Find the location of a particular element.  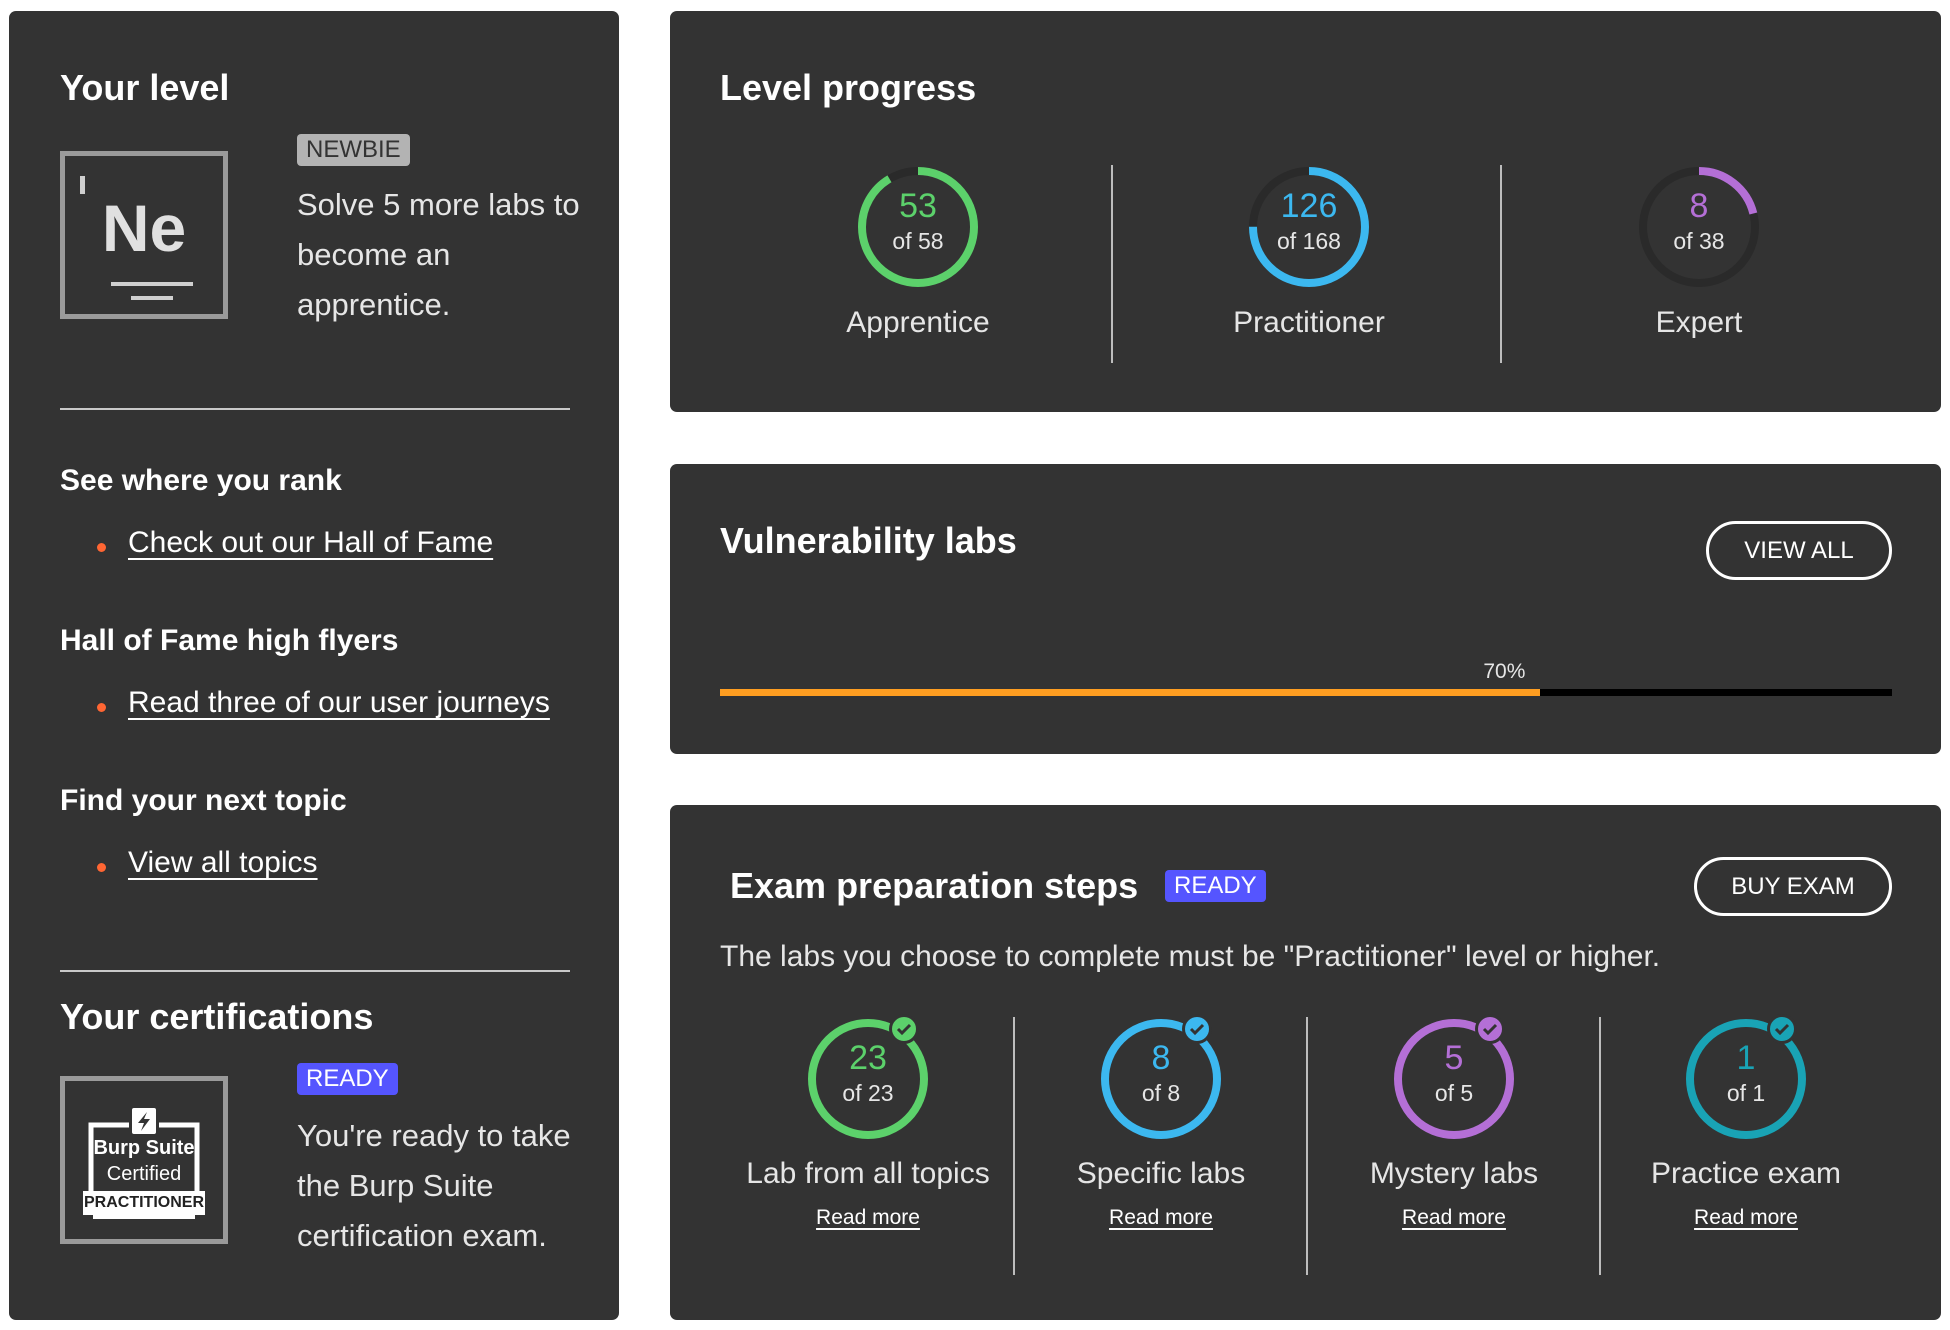

next-topic-title: Find your next topic is located at coordinates (203, 800).